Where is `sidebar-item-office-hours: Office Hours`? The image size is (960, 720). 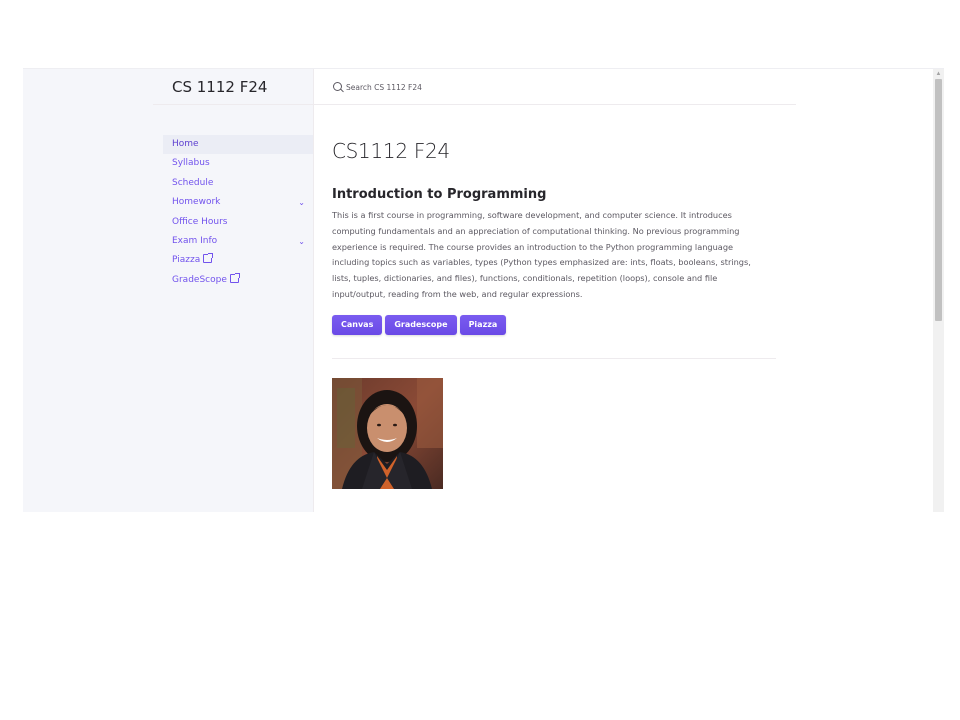 sidebar-item-office-hours: Office Hours is located at coordinates (238, 222).